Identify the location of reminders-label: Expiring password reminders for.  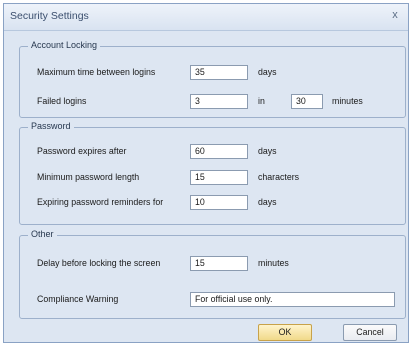
(100, 202).